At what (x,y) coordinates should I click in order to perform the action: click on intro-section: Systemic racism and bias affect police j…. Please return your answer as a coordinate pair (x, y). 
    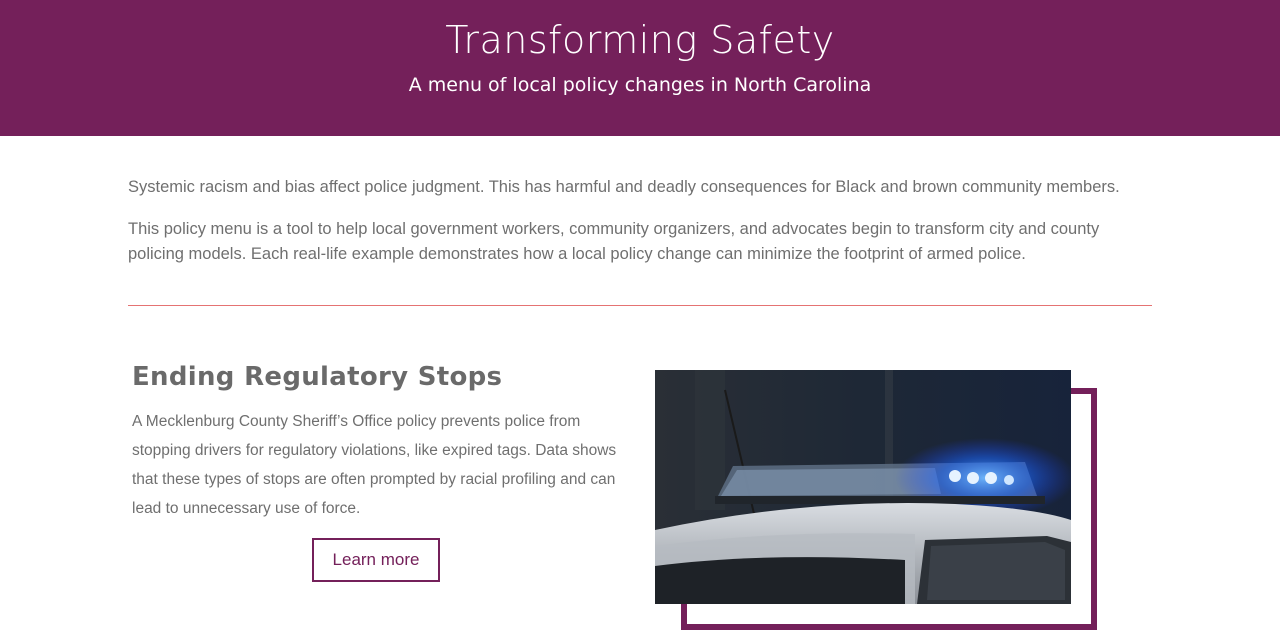
    Looking at the image, I should click on (628, 229).